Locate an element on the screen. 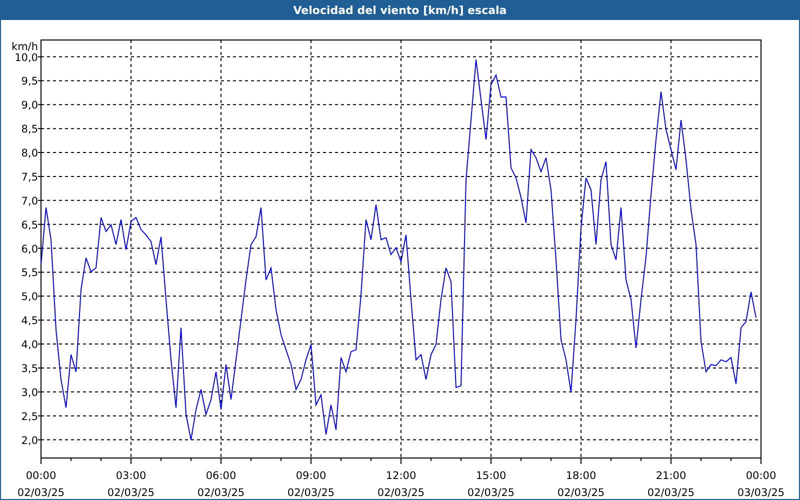  y-tick-label: 7,0 is located at coordinates (29, 201).